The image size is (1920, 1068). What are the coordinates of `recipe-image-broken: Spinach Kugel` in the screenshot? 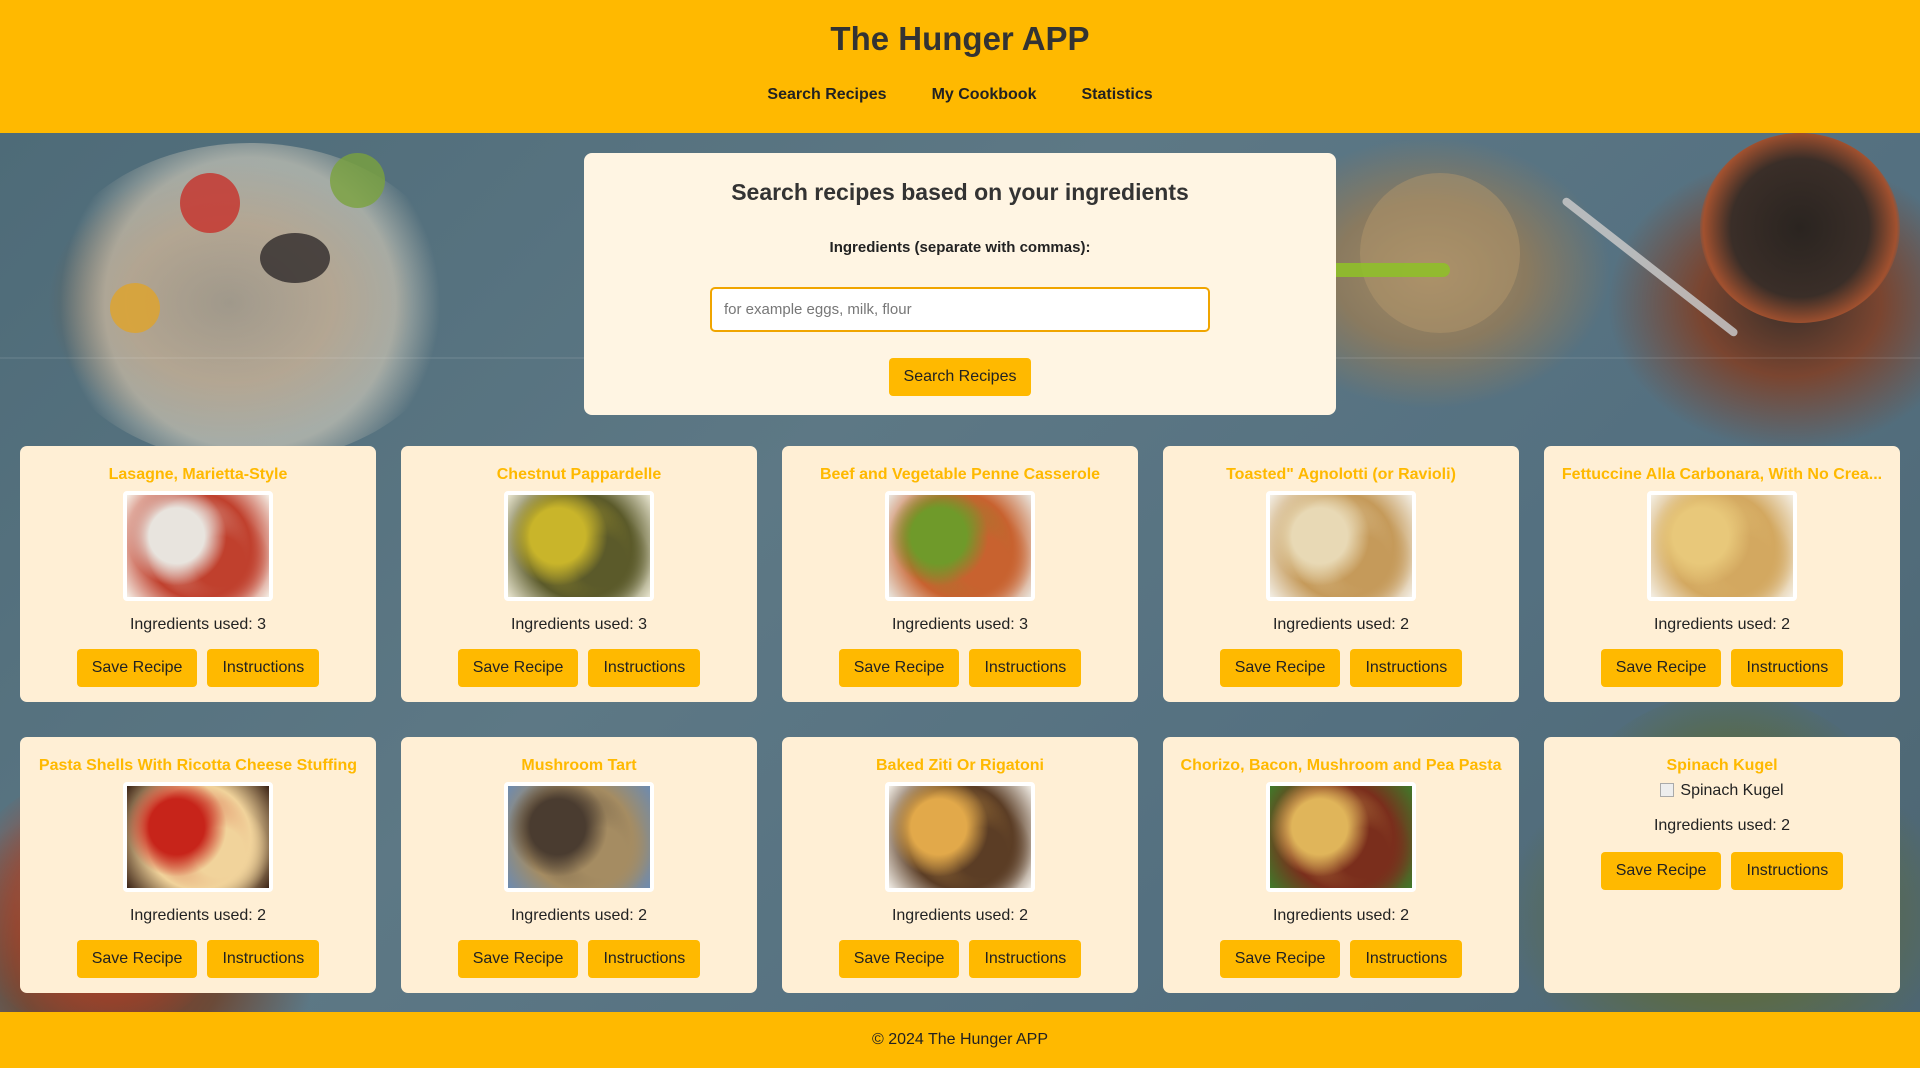 It's located at (1722, 791).